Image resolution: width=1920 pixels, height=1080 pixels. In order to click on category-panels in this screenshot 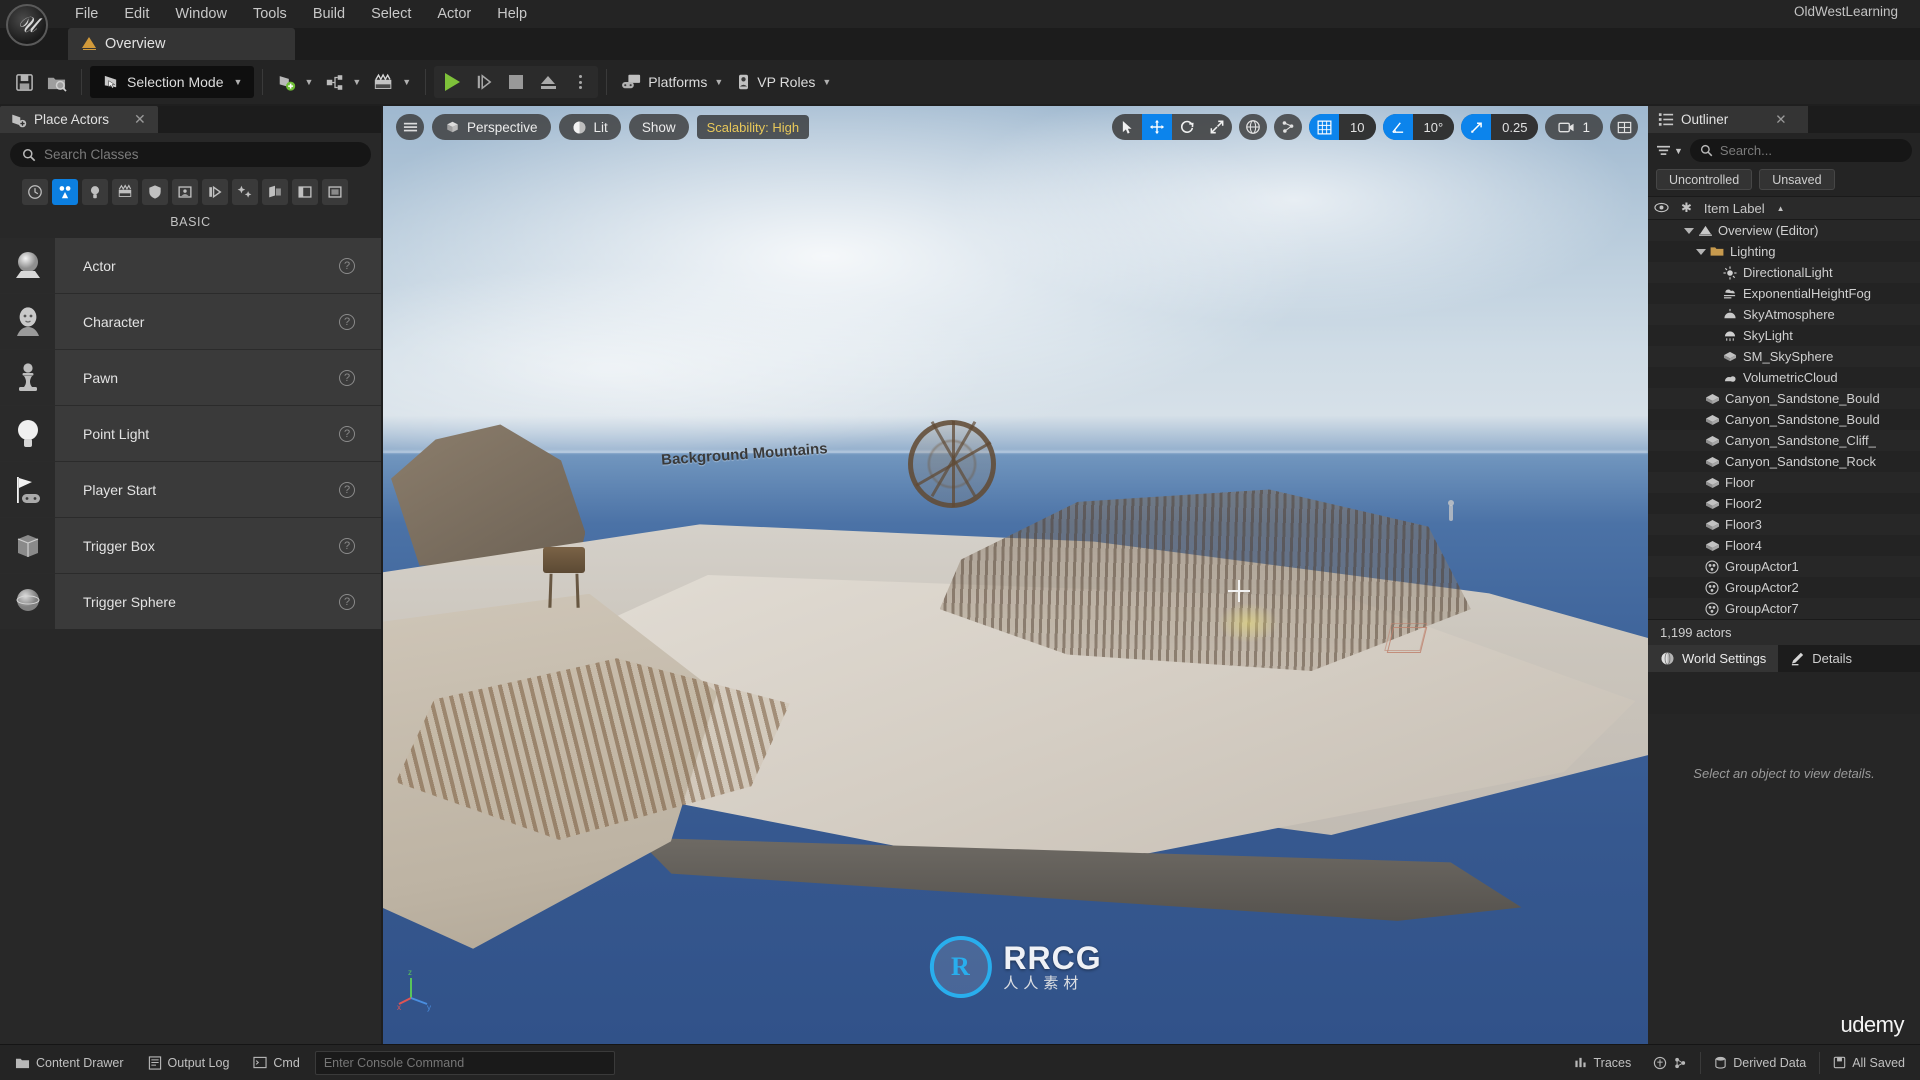, I will do `click(305, 192)`.